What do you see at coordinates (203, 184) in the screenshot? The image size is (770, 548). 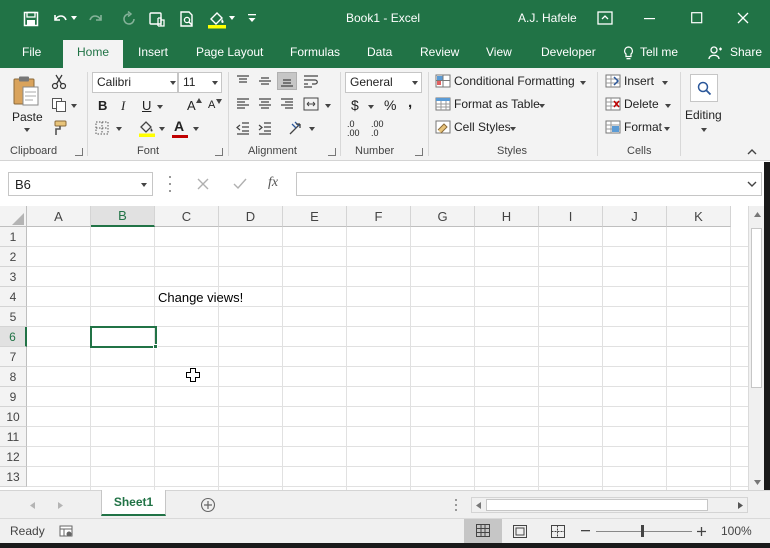 I see `cancel-entry-icon` at bounding box center [203, 184].